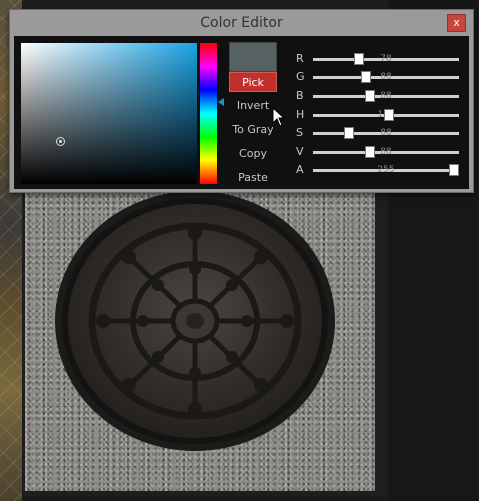  What do you see at coordinates (381, 115) in the screenshot?
I see `slider-h: H 180` at bounding box center [381, 115].